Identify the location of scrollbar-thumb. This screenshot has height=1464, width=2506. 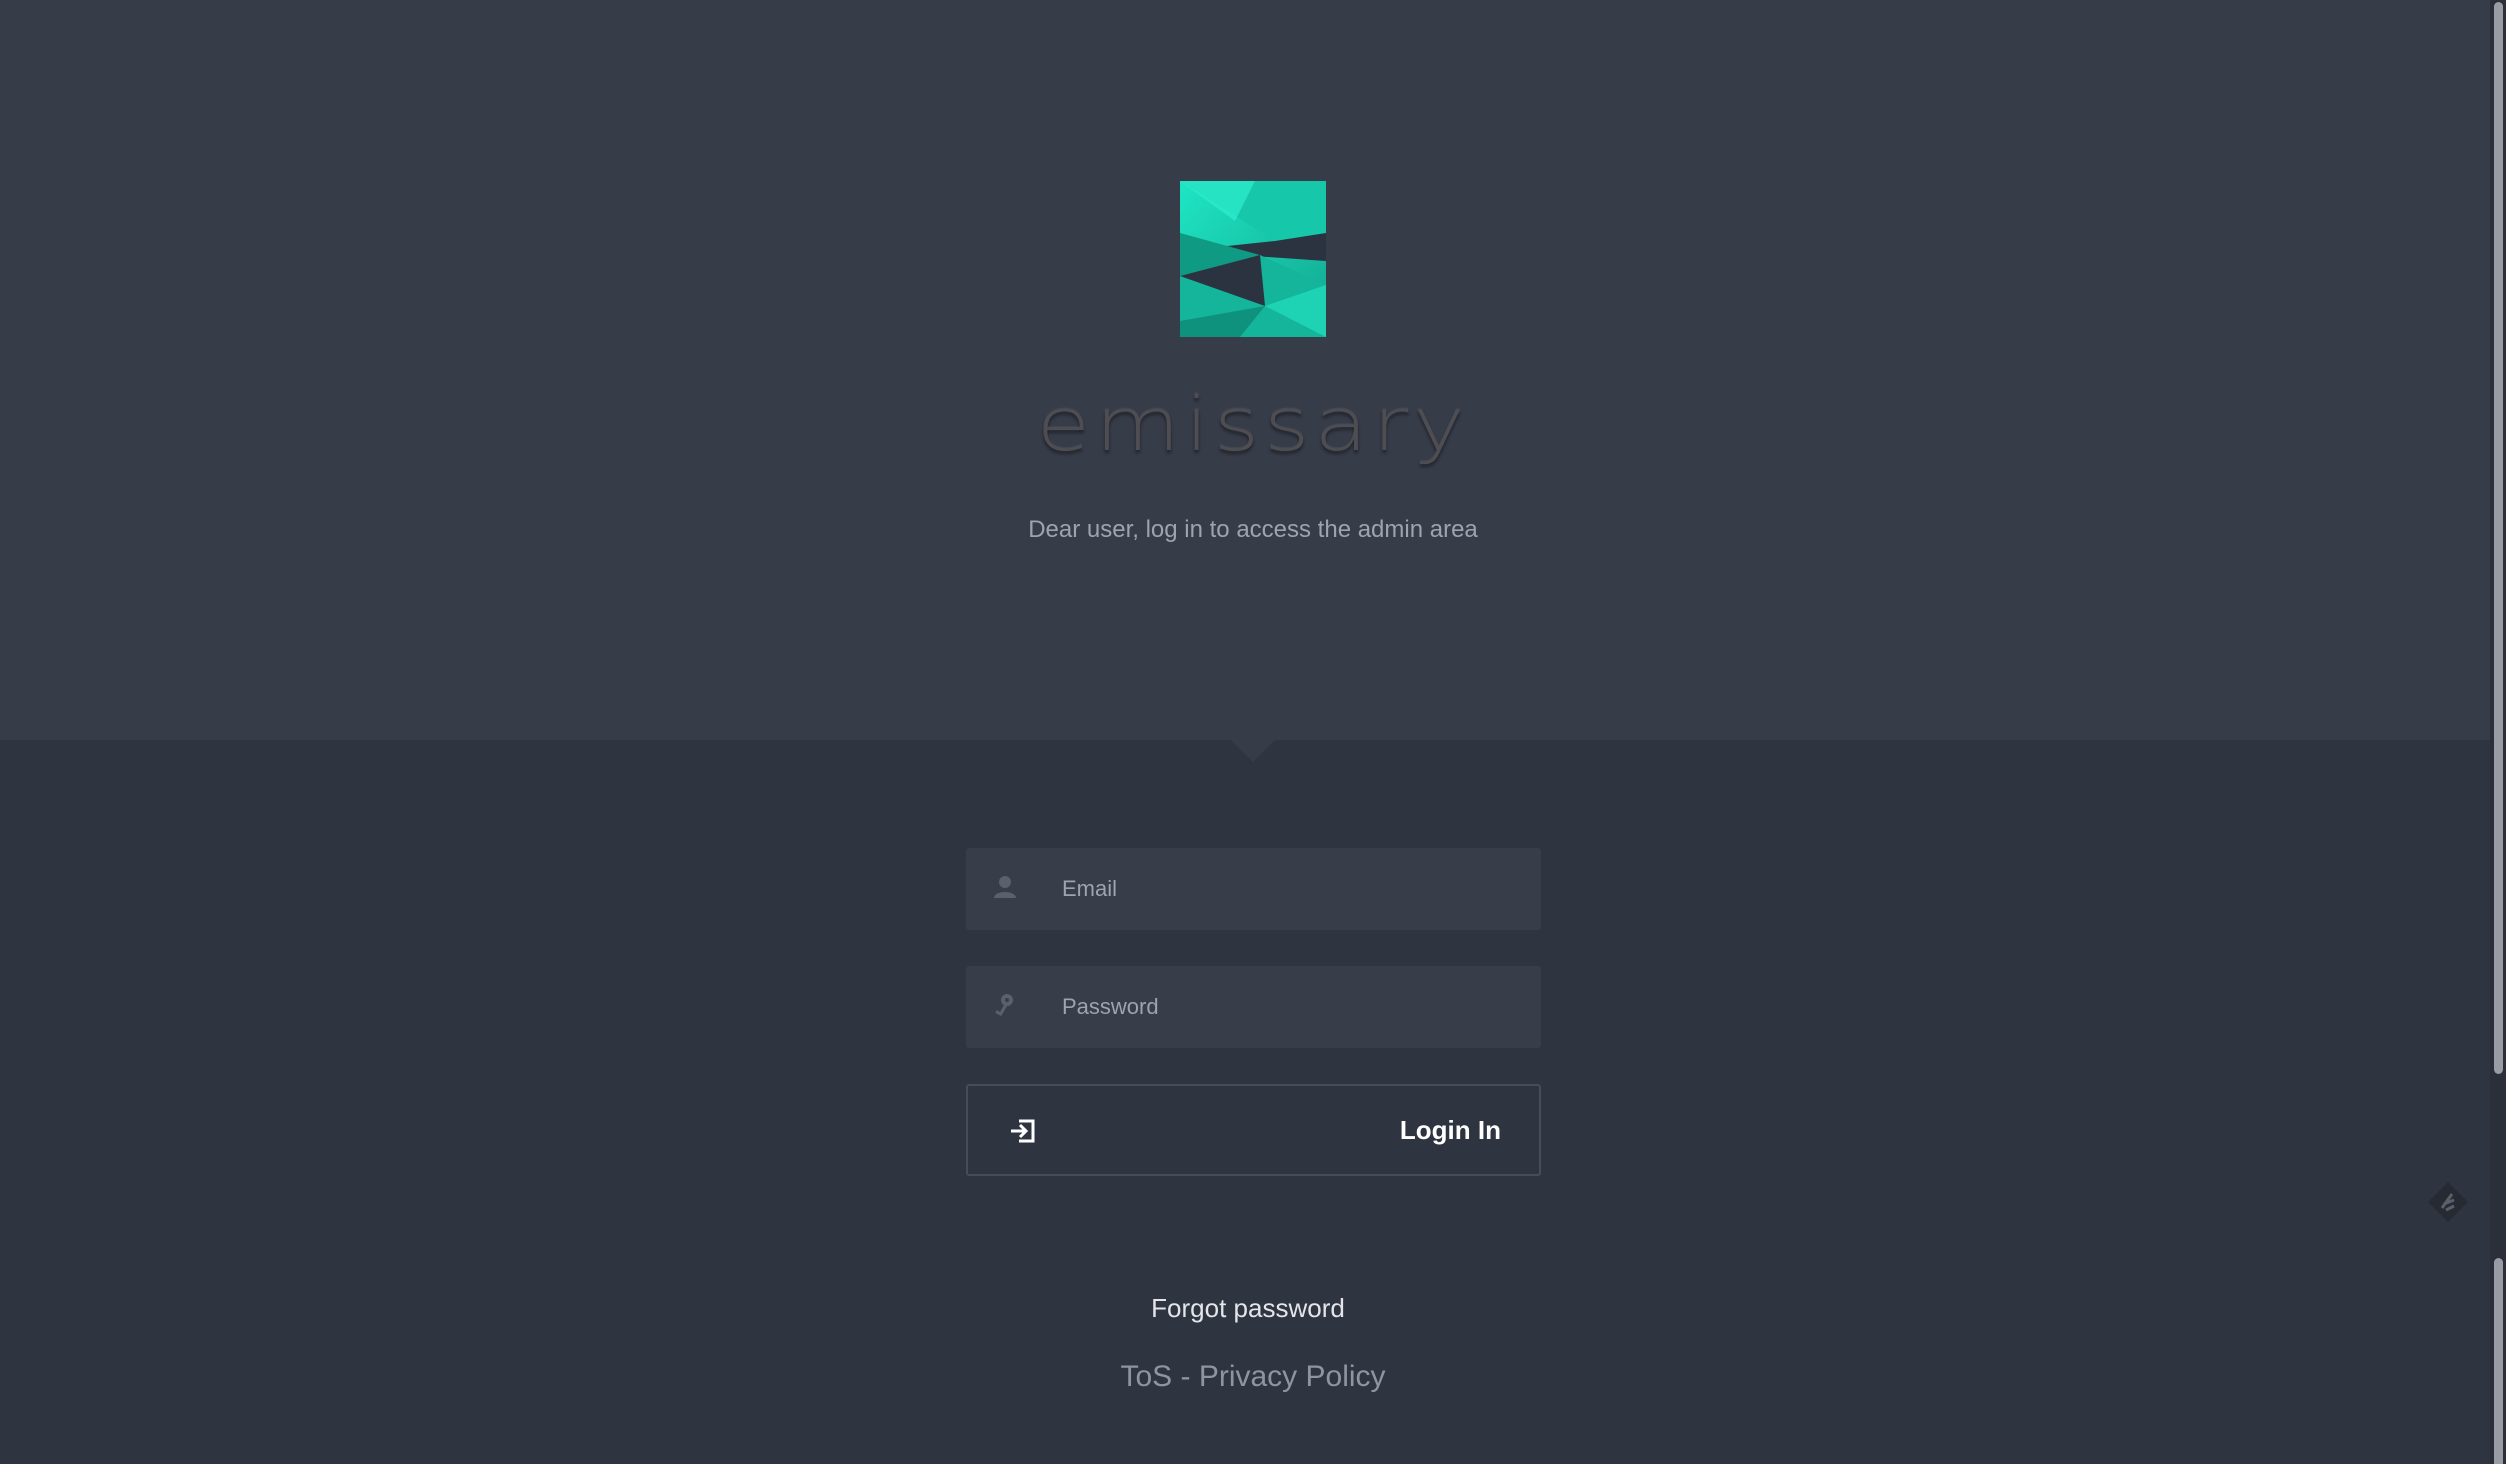
(2498, 538).